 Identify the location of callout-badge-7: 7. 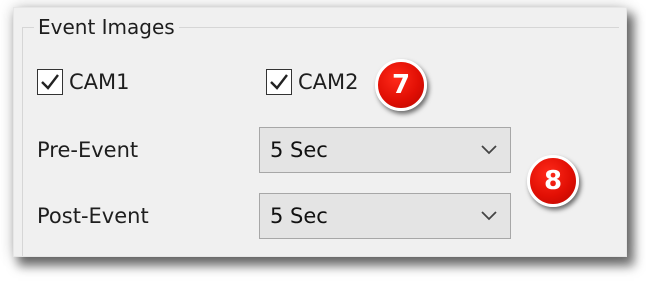
(401, 85).